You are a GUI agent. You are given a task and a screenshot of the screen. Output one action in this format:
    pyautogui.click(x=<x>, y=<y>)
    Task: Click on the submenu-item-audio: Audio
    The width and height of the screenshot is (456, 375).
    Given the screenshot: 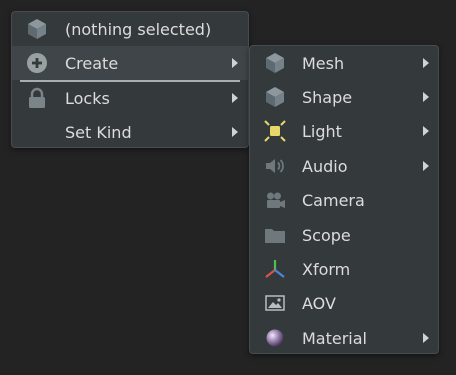 What is the action you would take?
    pyautogui.click(x=344, y=166)
    